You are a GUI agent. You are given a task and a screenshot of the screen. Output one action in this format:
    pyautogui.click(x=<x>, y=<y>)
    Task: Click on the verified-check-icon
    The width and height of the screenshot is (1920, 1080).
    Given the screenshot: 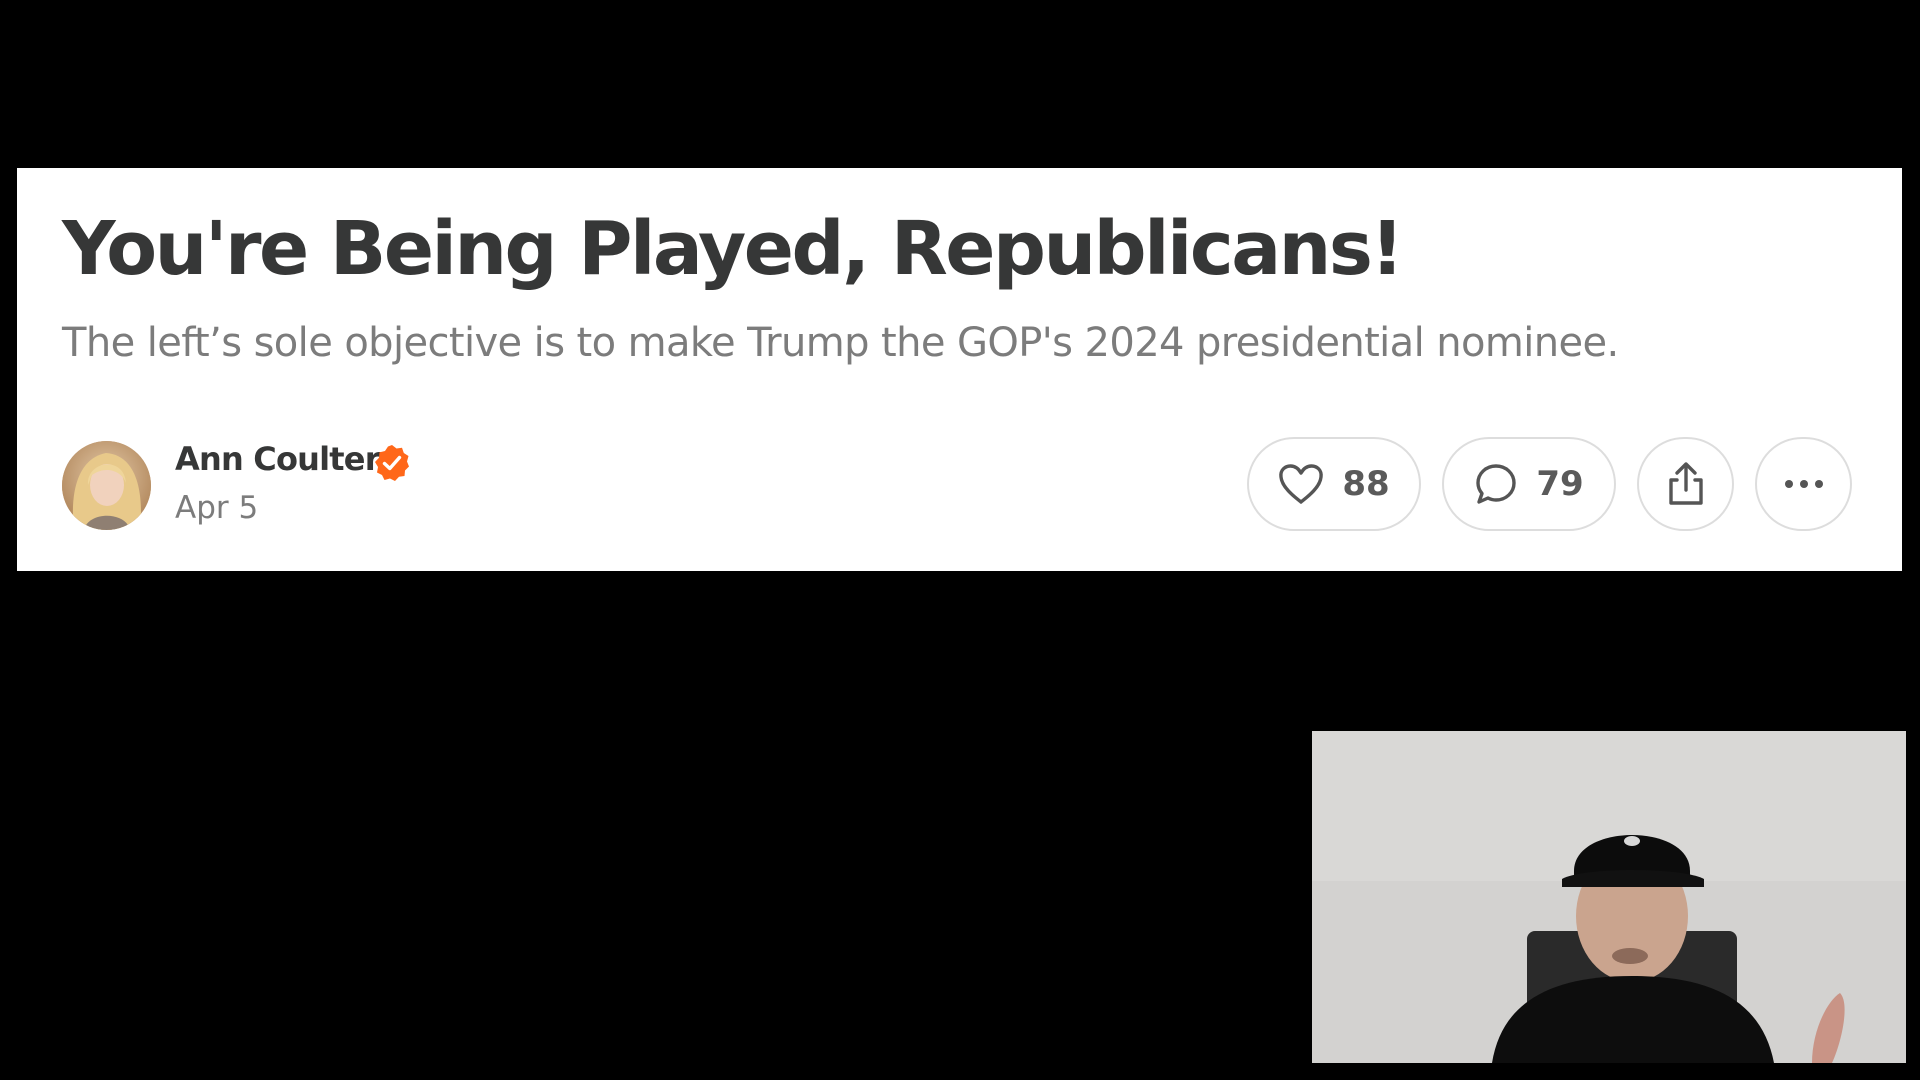 What is the action you would take?
    pyautogui.click(x=392, y=463)
    